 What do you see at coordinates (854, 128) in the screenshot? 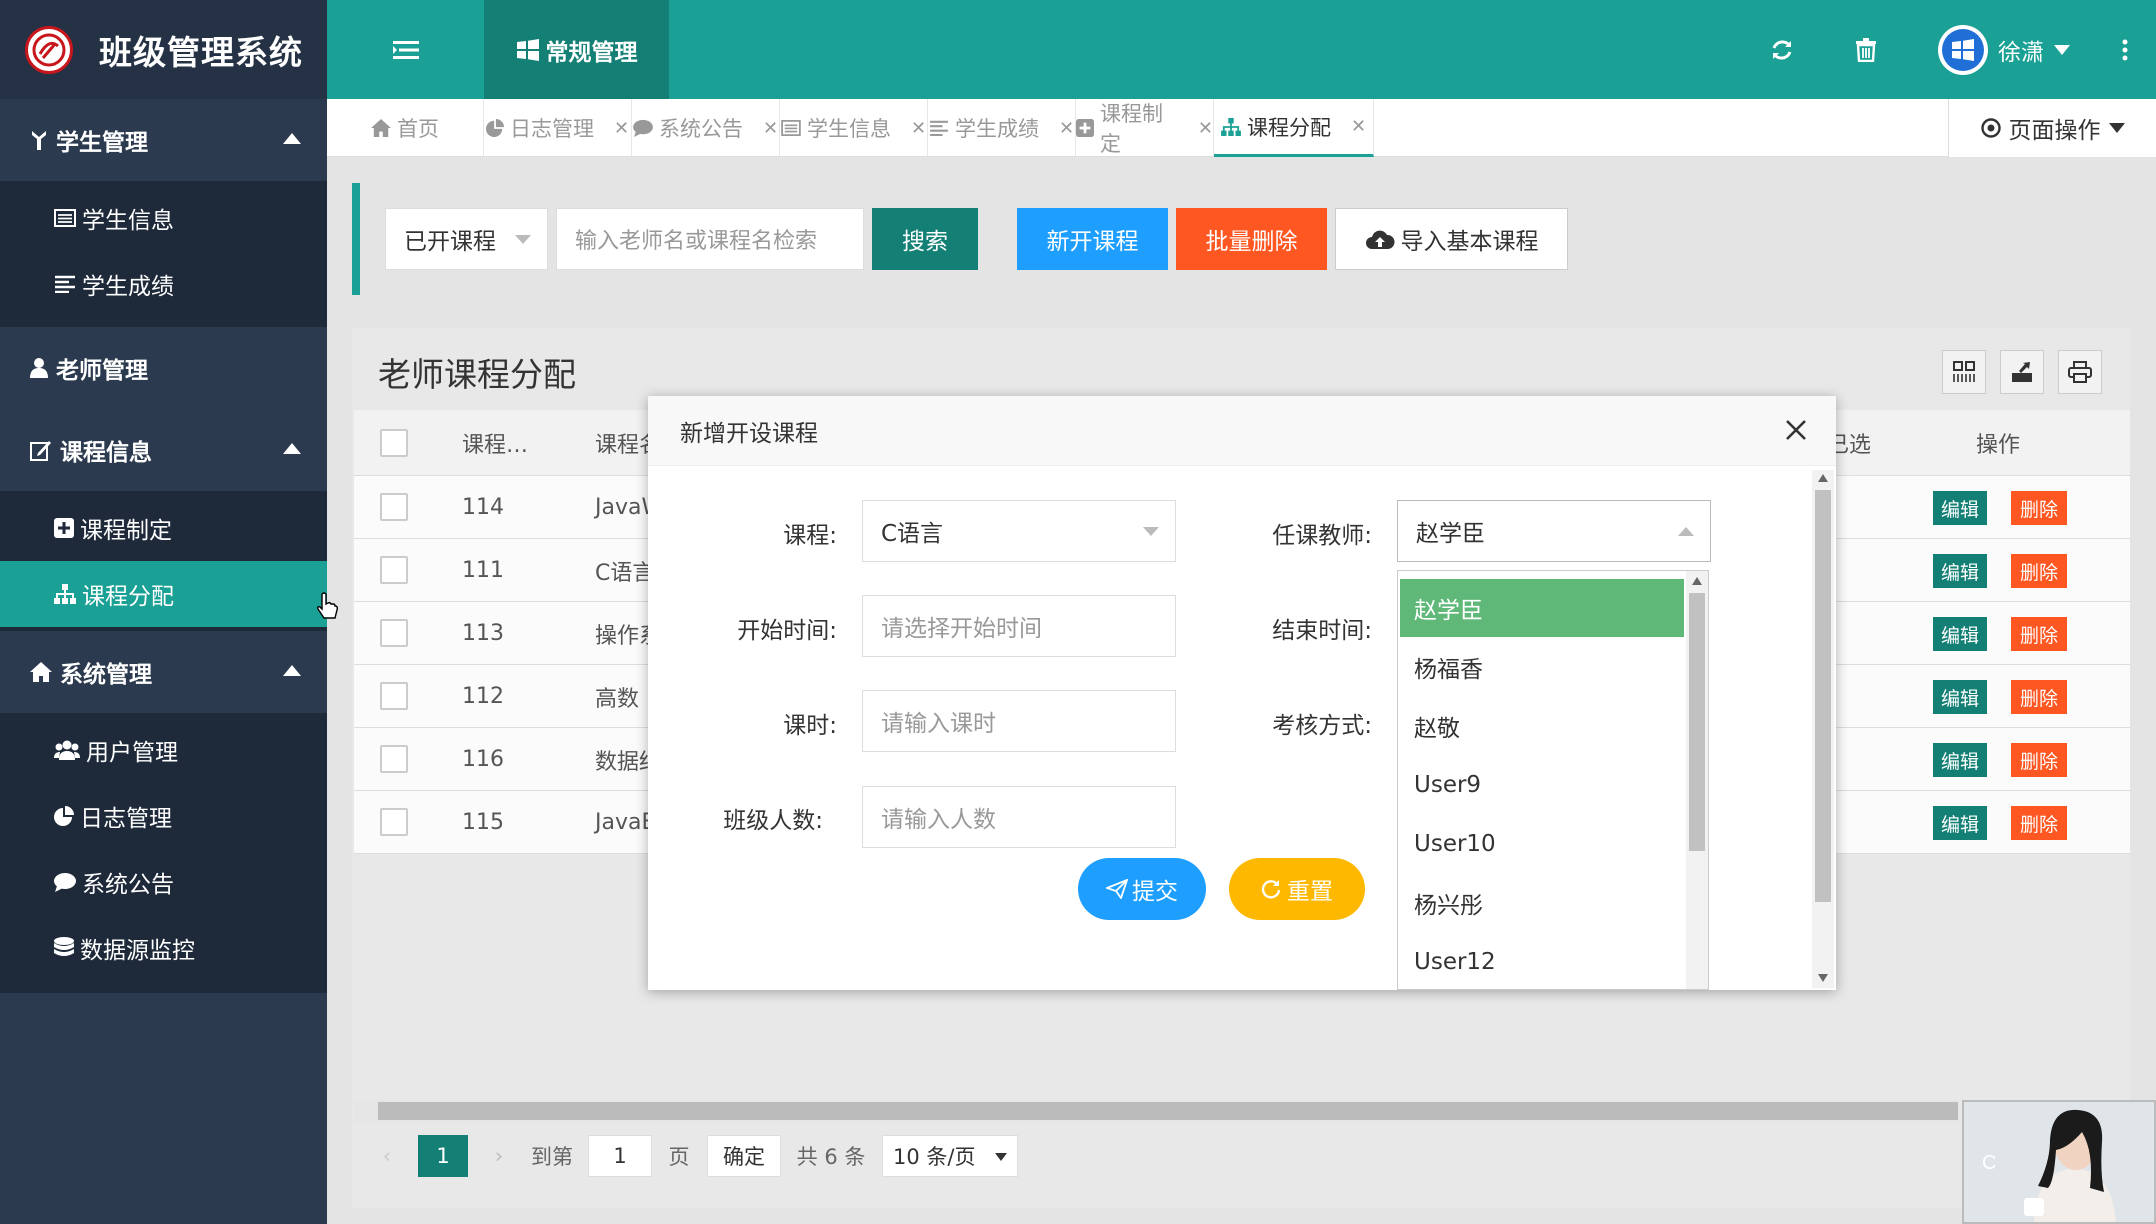
I see `tab-student-info: 学生信息 ✕` at bounding box center [854, 128].